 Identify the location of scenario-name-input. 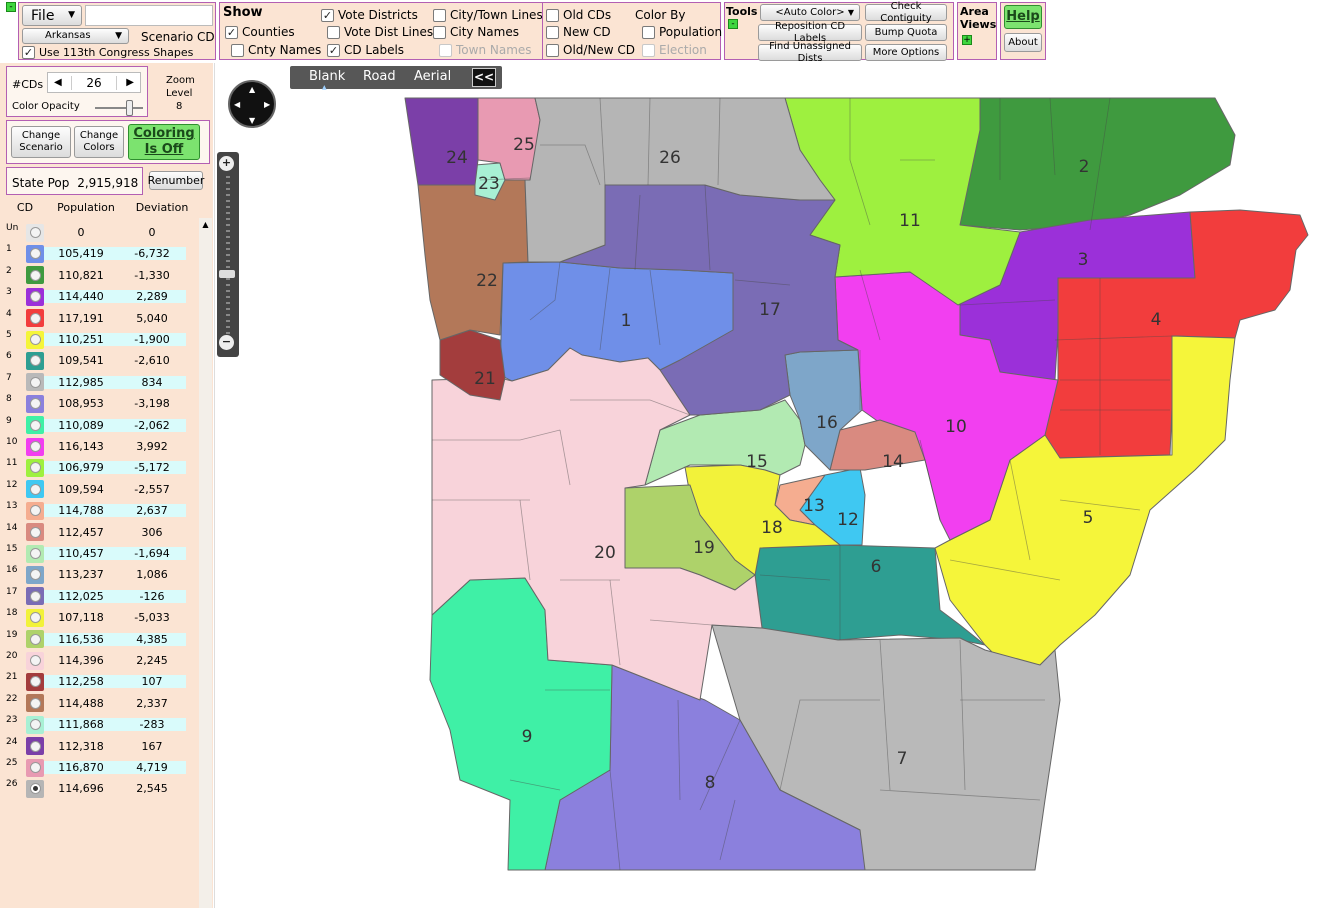
(149, 15).